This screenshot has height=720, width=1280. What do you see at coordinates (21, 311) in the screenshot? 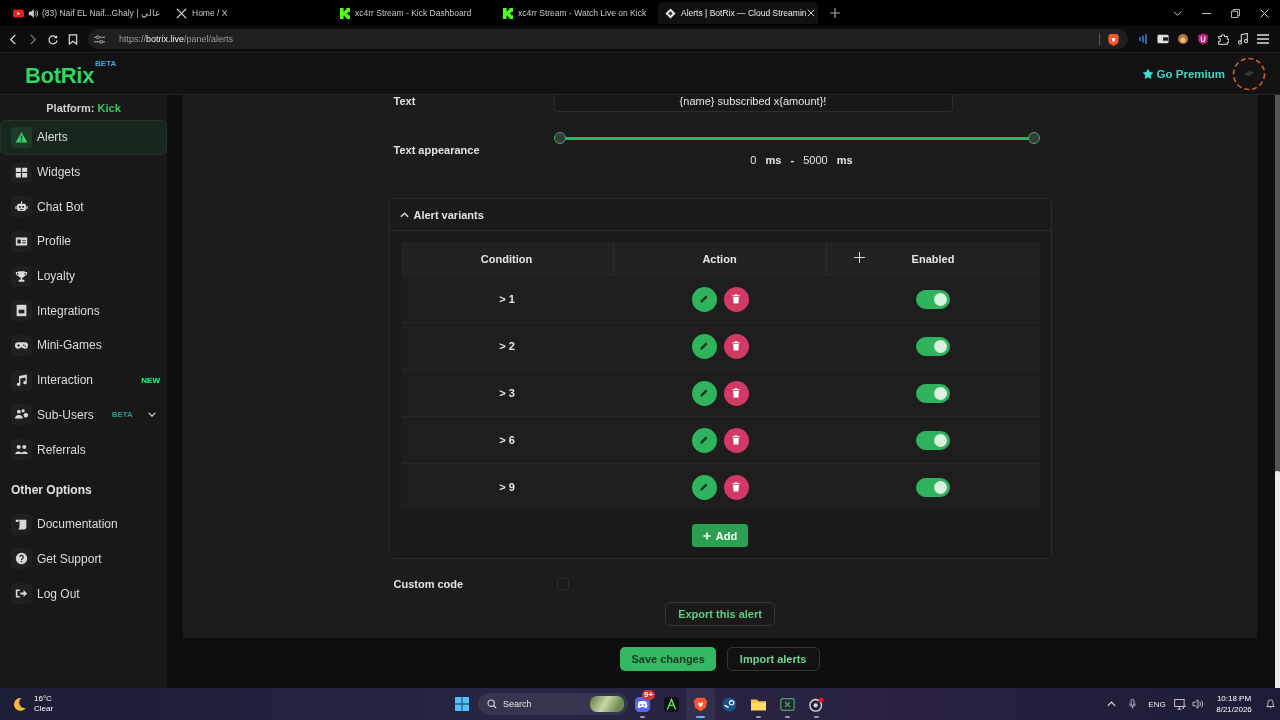
I see `chat-box-icon` at bounding box center [21, 311].